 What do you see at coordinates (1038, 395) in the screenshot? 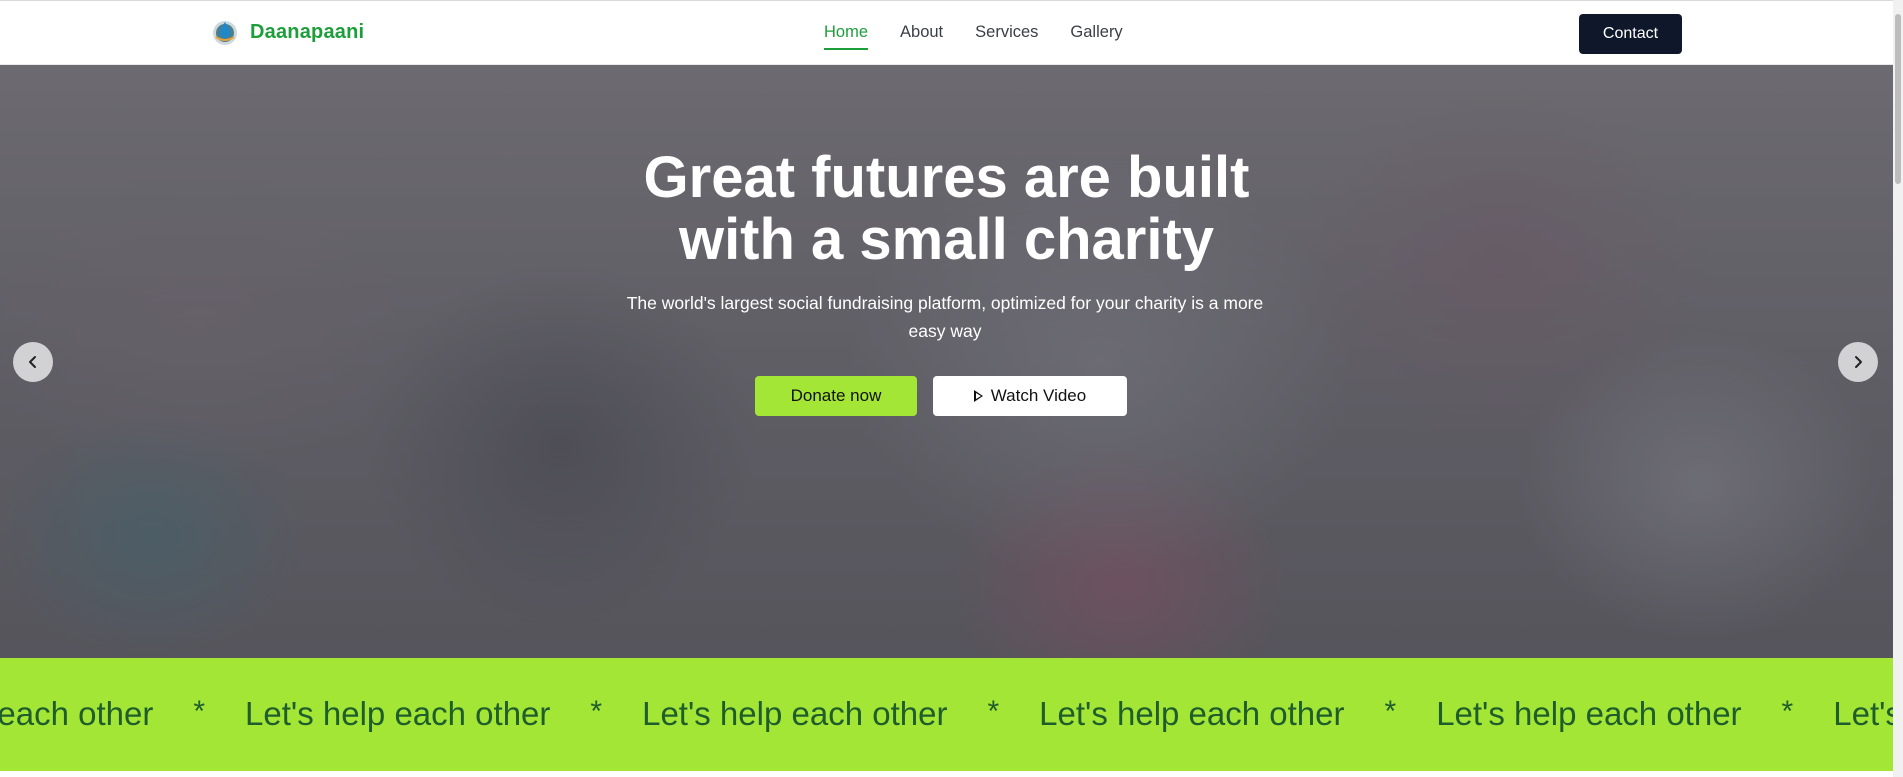
I see `watch-video-label: Watch Video` at bounding box center [1038, 395].